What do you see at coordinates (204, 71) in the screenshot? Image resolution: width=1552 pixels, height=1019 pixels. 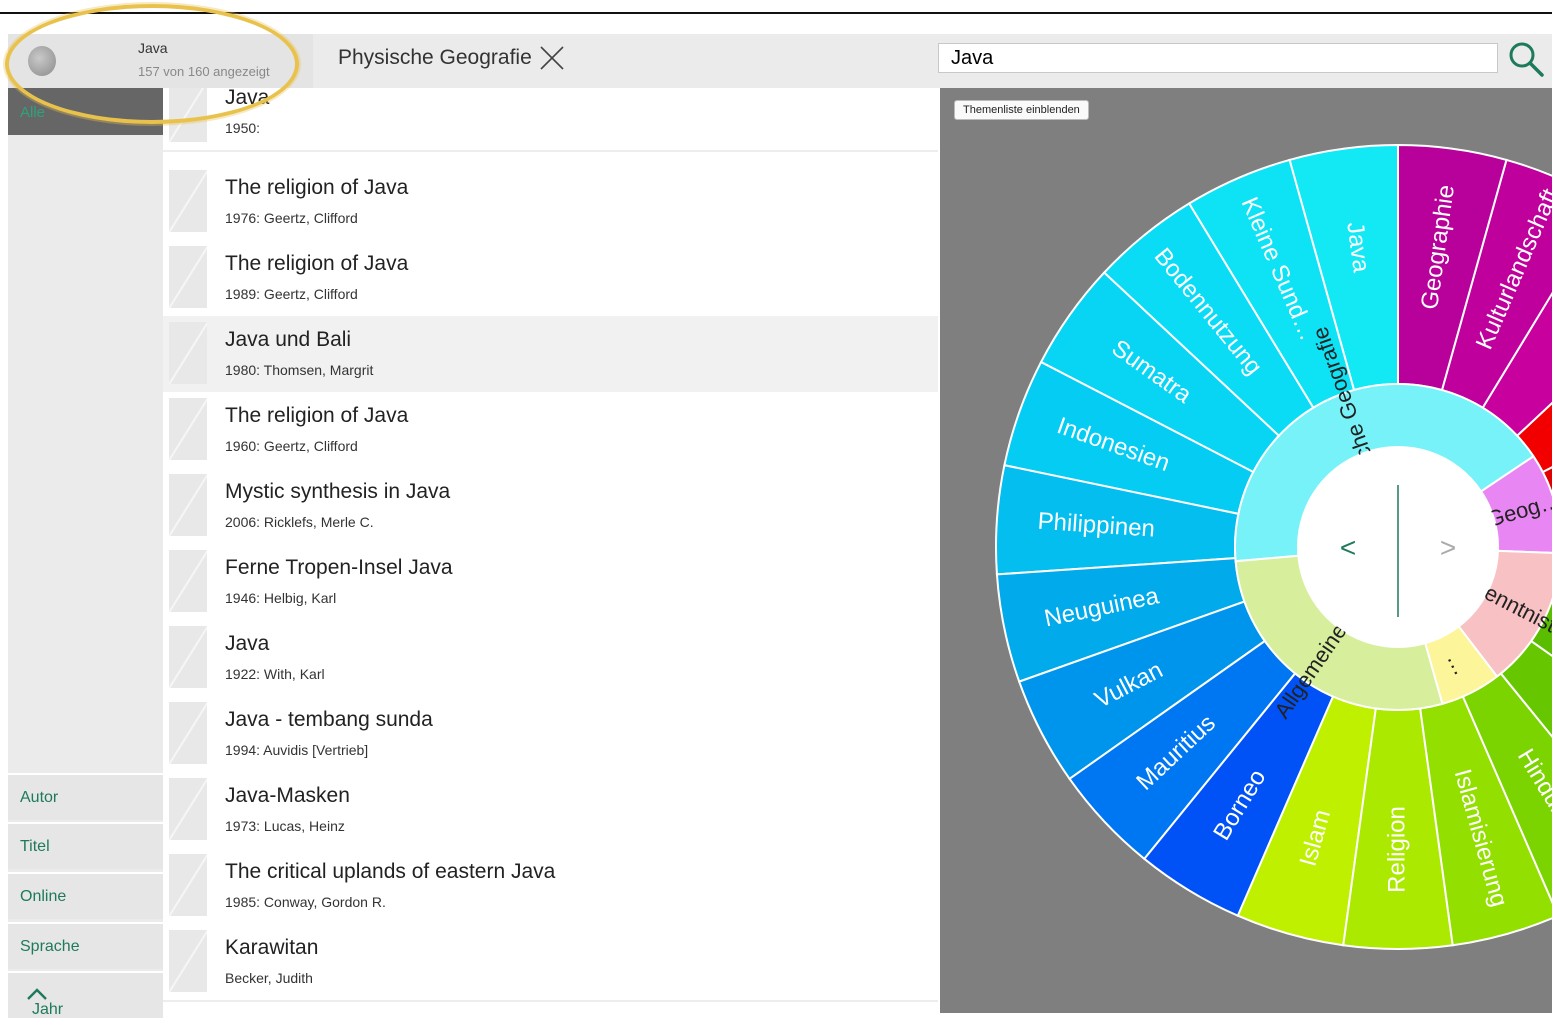 I see `result-count: 157 von 160 angezeigt` at bounding box center [204, 71].